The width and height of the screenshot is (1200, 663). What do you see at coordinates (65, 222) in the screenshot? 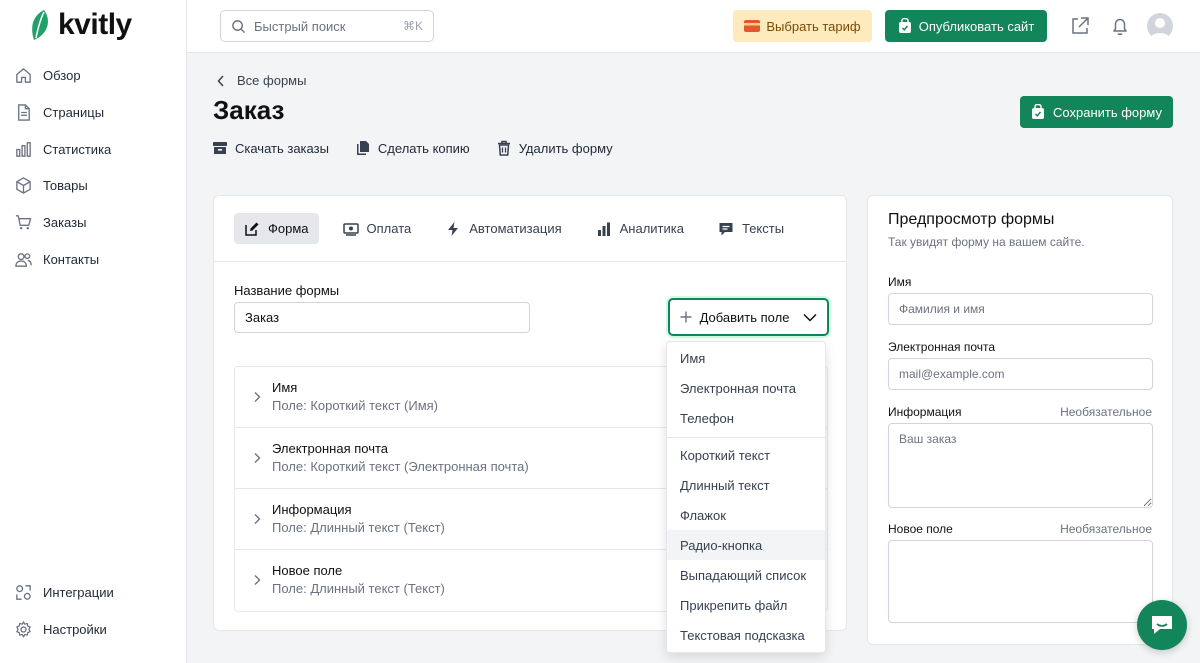
I see `sidebar-item-label: Заказы` at bounding box center [65, 222].